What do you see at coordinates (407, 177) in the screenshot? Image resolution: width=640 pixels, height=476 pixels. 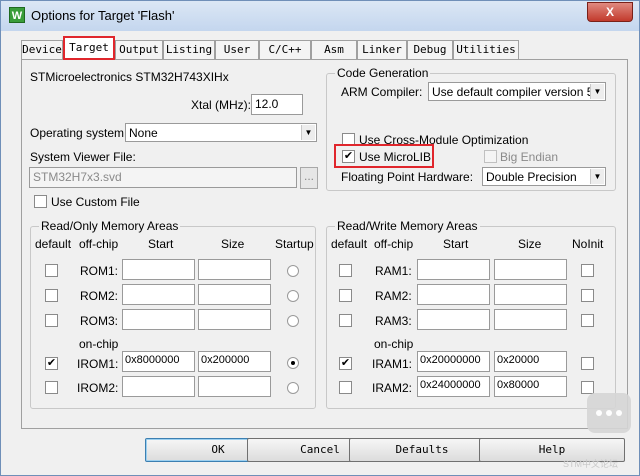 I see `fp-hardware-label: Floating Point Hardware:` at bounding box center [407, 177].